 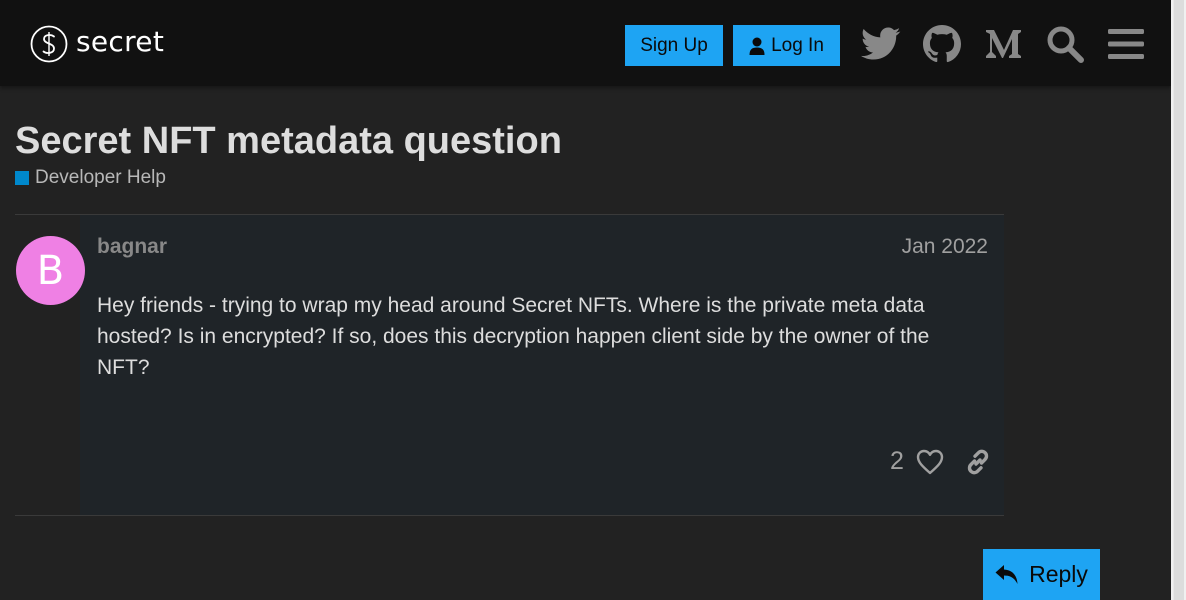 I want to click on share-link-button, so click(x=978, y=462).